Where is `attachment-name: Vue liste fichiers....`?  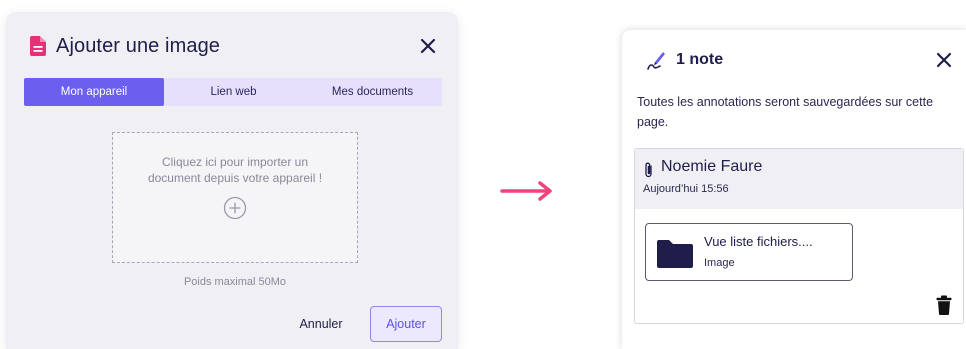 attachment-name: Vue liste fichiers.... is located at coordinates (758, 241).